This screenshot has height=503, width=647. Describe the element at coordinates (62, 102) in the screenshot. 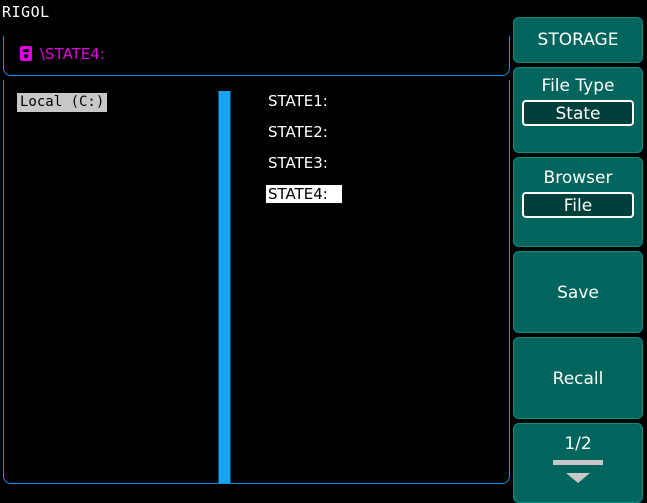

I see `drive-item-local: Local (C:)` at that location.